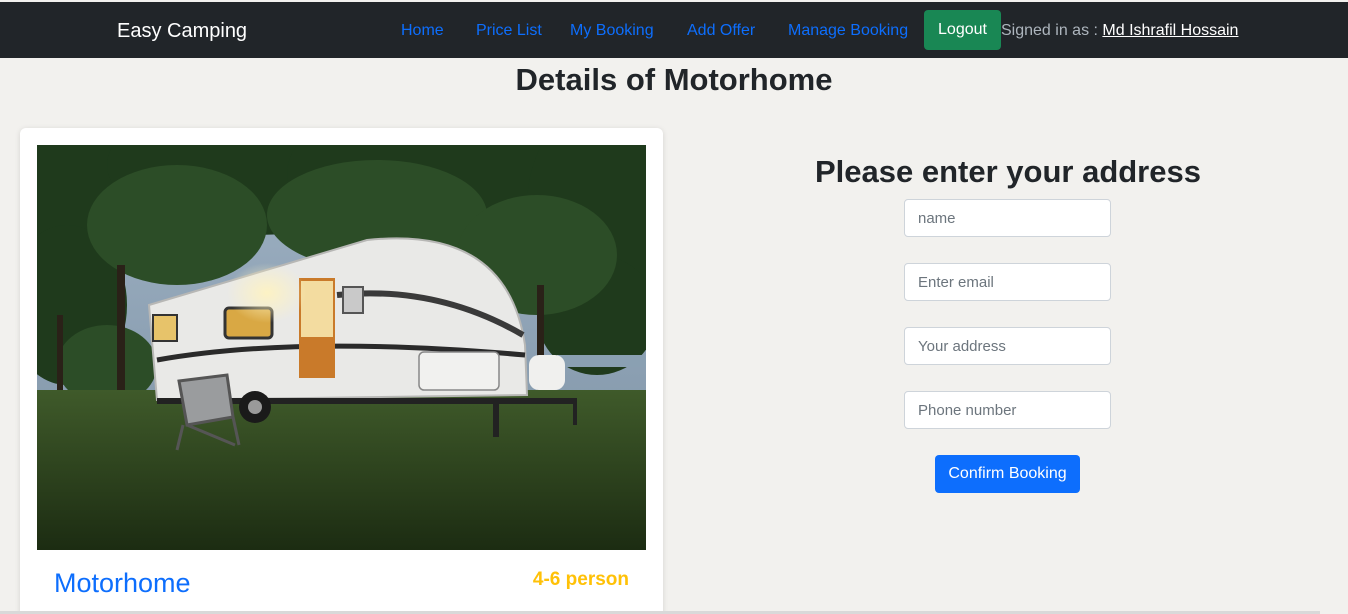 This screenshot has width=1348, height=614. I want to click on brand-logo: Easy Camping, so click(182, 31).